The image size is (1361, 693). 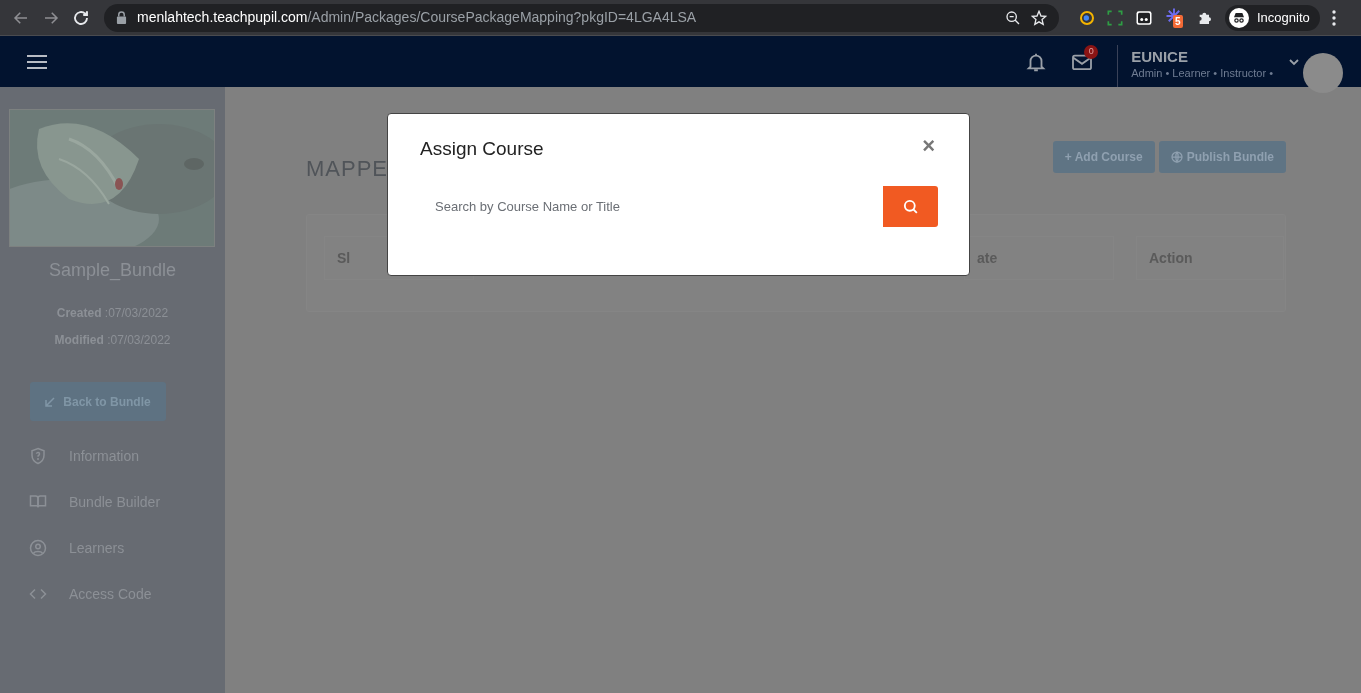 I want to click on arrow-icon, so click(x=50, y=401).